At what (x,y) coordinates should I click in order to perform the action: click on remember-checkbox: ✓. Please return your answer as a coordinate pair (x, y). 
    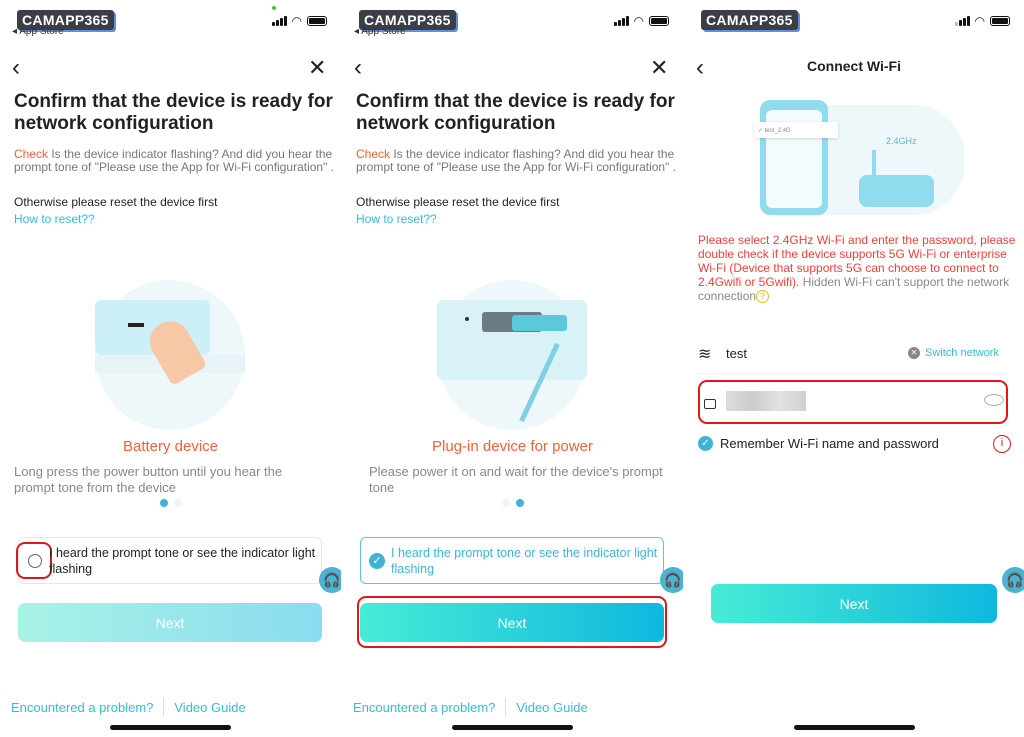
    Looking at the image, I should click on (705, 443).